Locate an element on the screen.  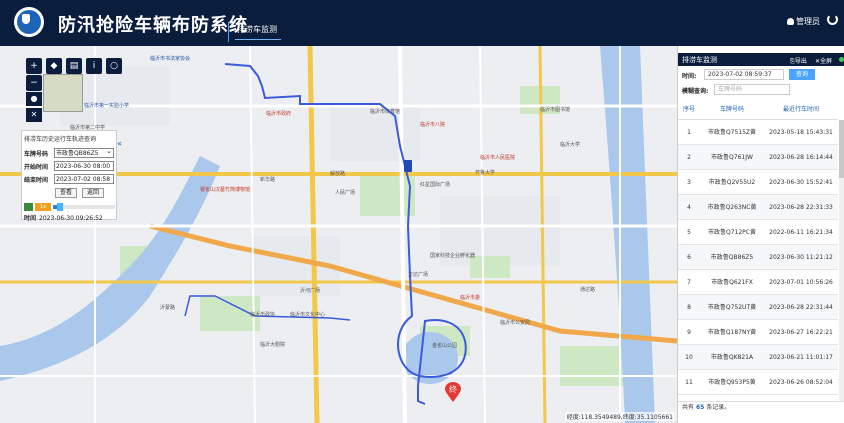
time-value: 2023-06-30 09:26:52 is located at coordinates (71, 218).